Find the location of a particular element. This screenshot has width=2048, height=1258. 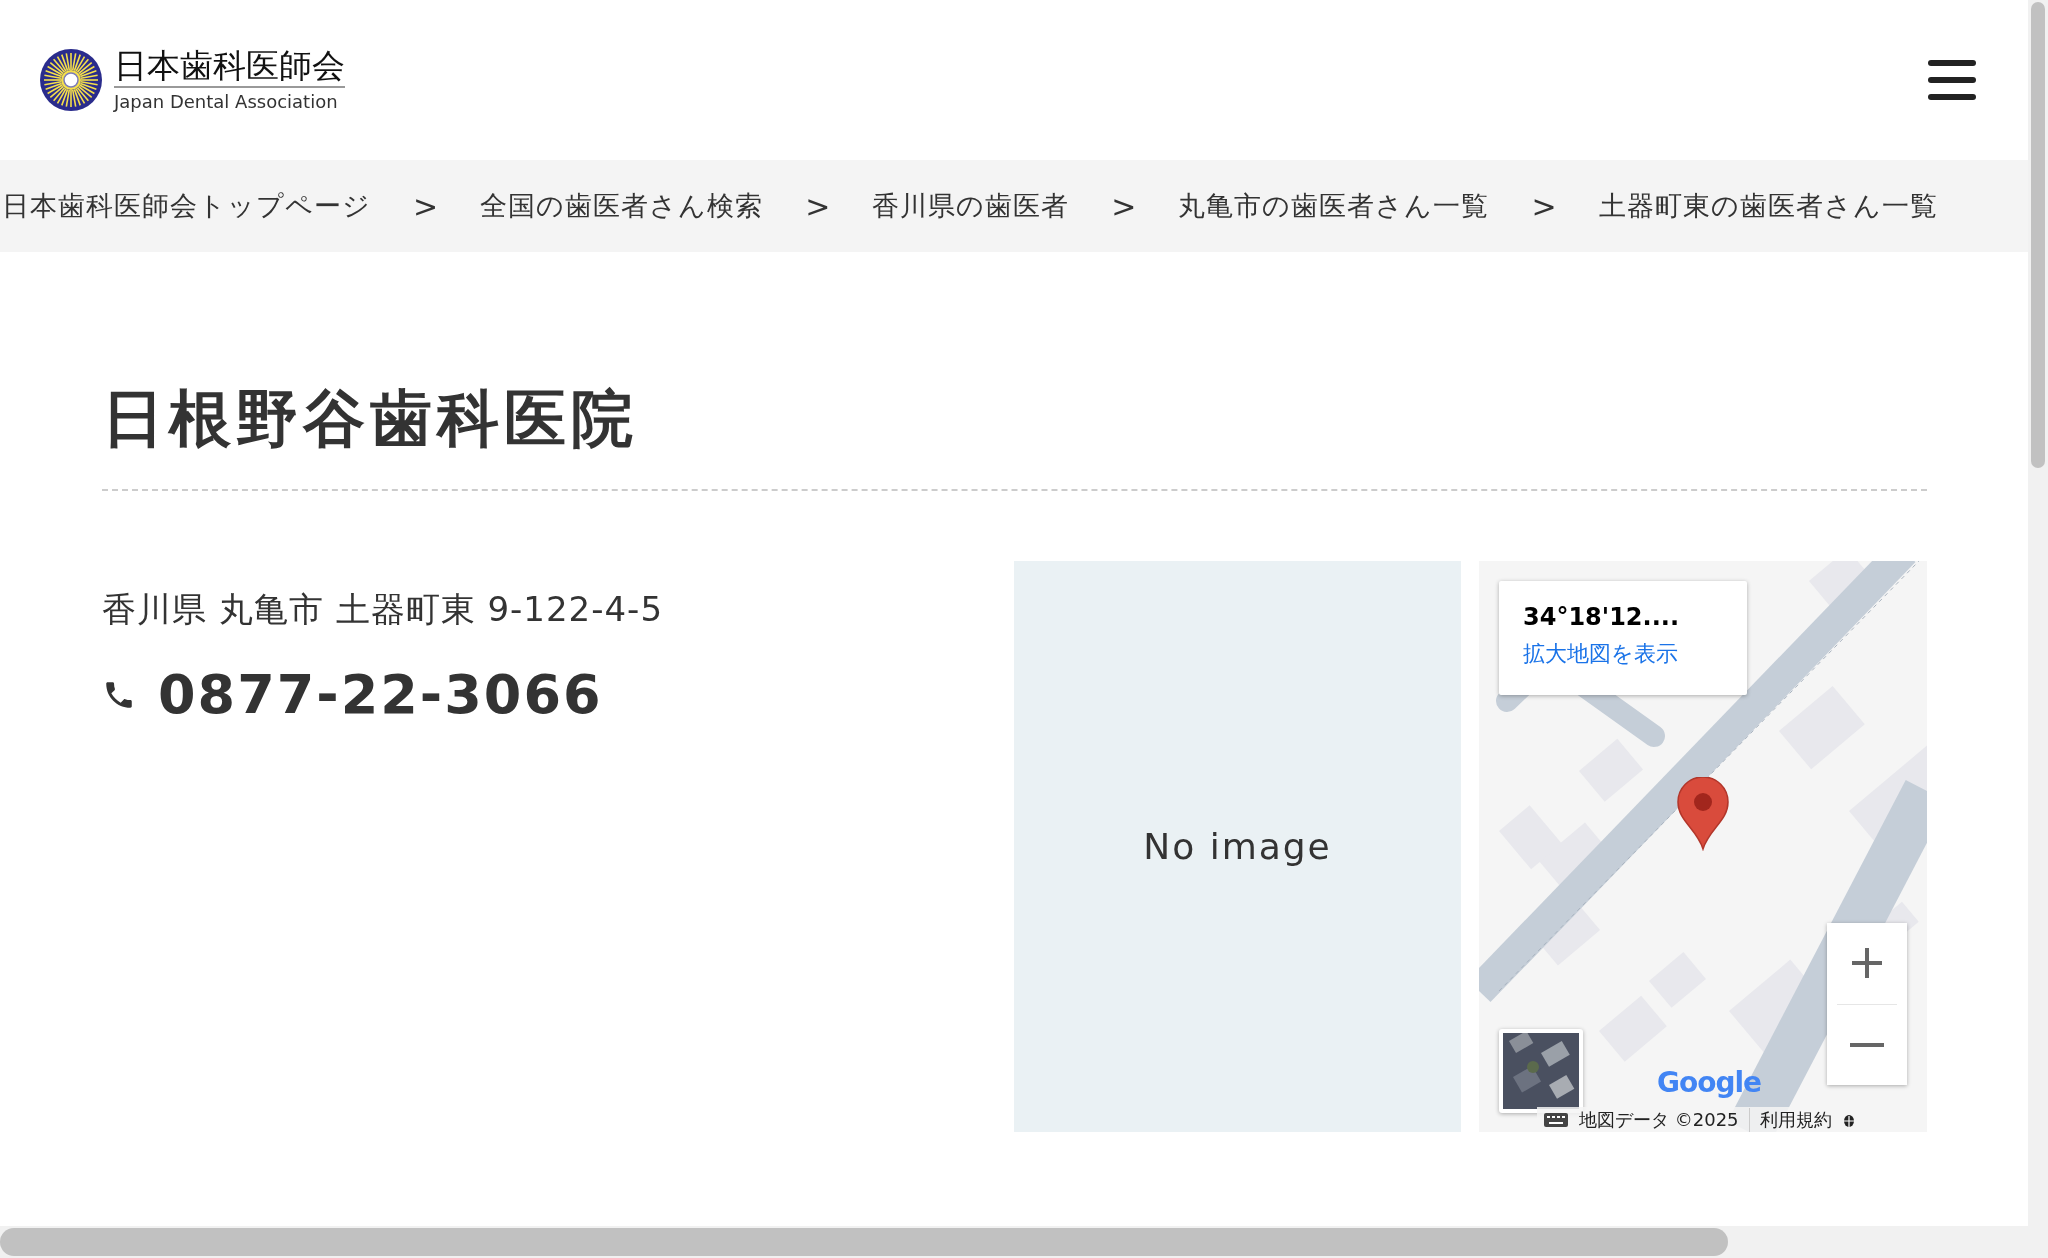

breadcrumb-link: 日本歯科医師会トップページ is located at coordinates (186, 206).